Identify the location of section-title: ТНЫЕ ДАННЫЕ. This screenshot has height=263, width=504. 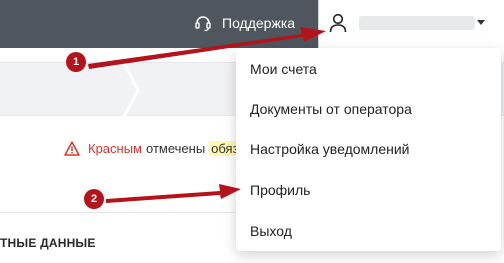
(48, 243).